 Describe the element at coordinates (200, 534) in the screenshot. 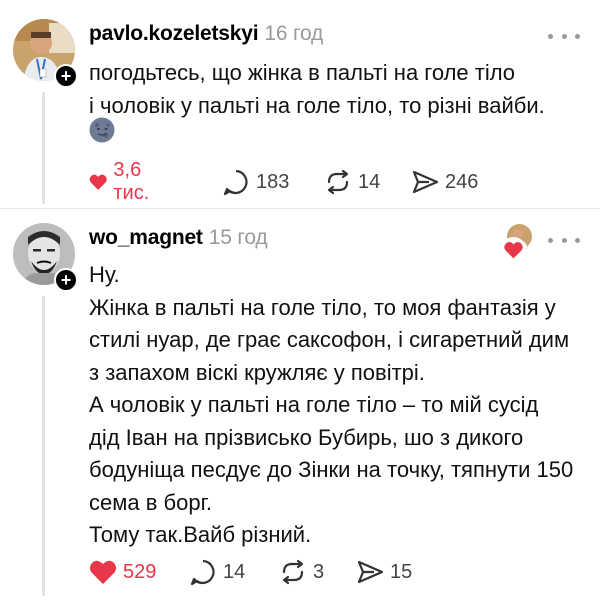

I see `post-text-line: Тому так.Вайб різний.` at that location.